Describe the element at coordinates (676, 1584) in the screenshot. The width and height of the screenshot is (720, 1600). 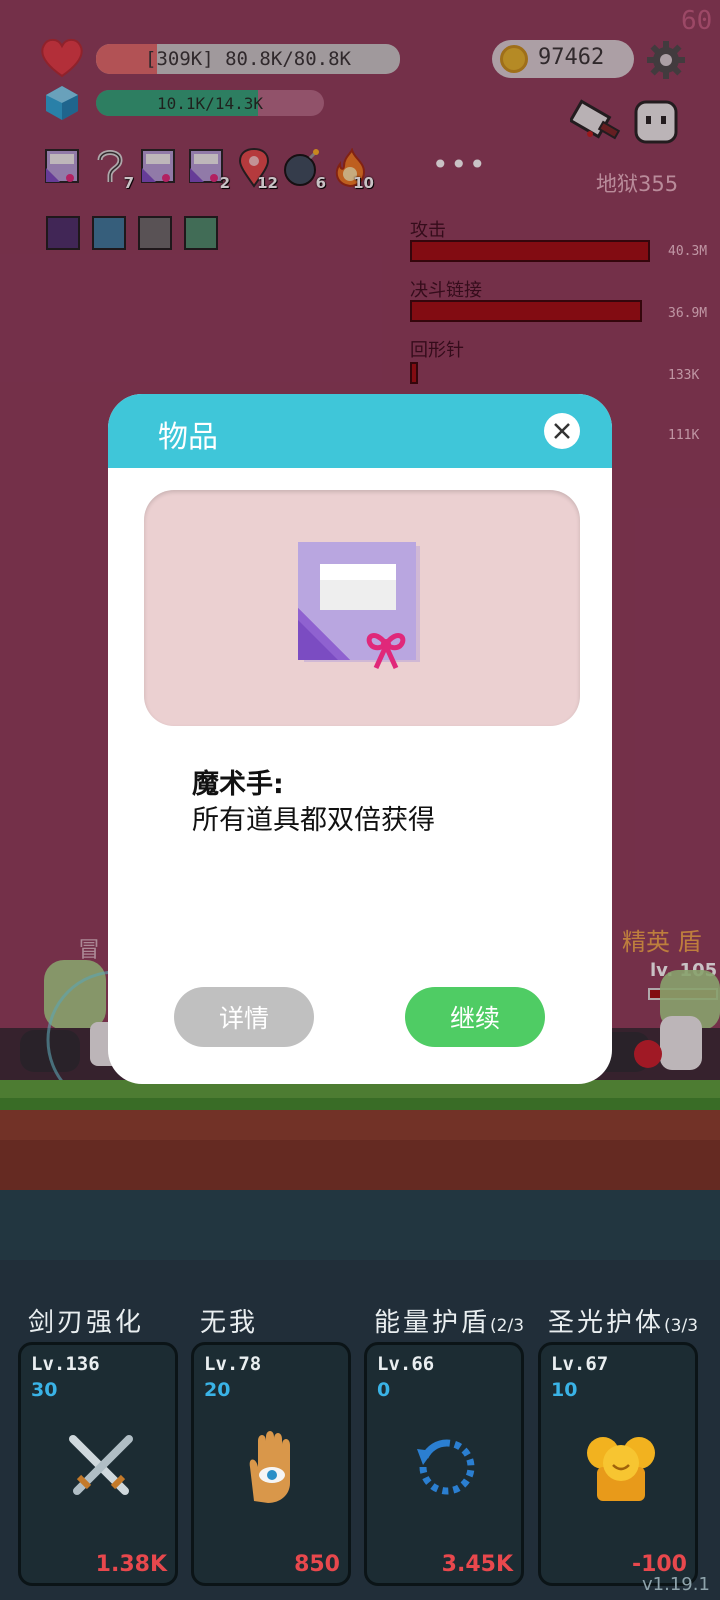
I see `version-label: v1.19.1` at that location.